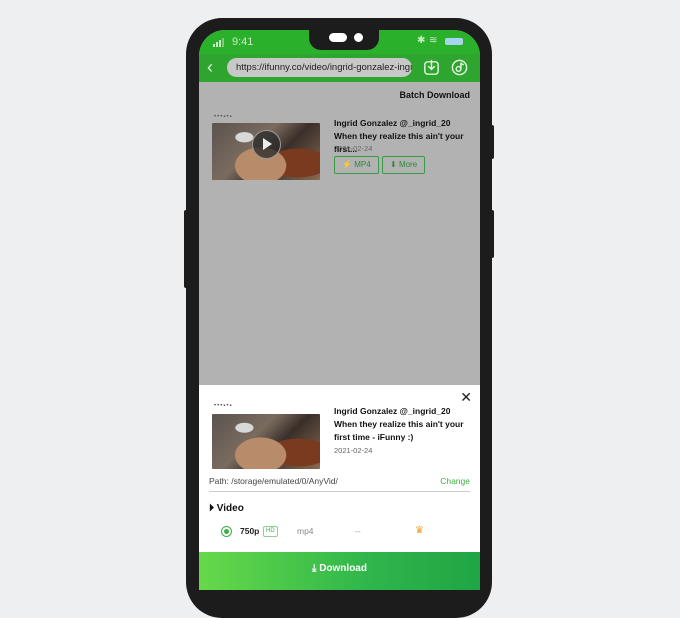 This screenshot has width=680, height=618. What do you see at coordinates (210, 67) in the screenshot?
I see `back-icon: ‹` at bounding box center [210, 67].